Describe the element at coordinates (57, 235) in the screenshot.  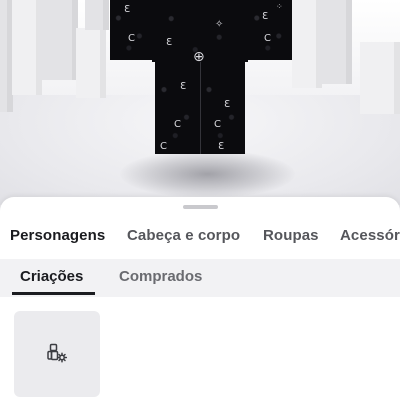
I see `tab-personagens: Personagens` at that location.